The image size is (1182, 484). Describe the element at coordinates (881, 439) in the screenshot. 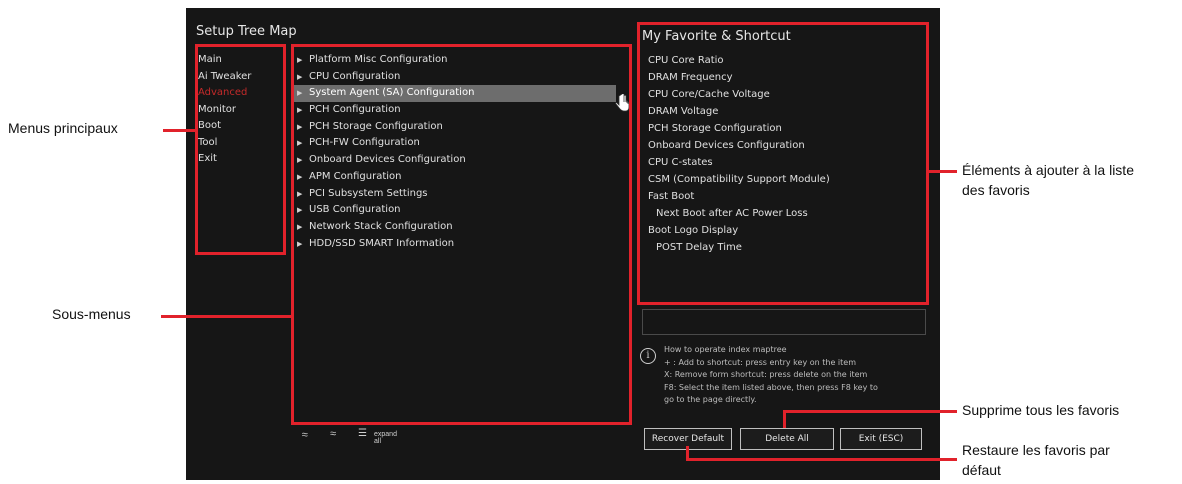

I see `exit-button: Exit (ESC)` at that location.